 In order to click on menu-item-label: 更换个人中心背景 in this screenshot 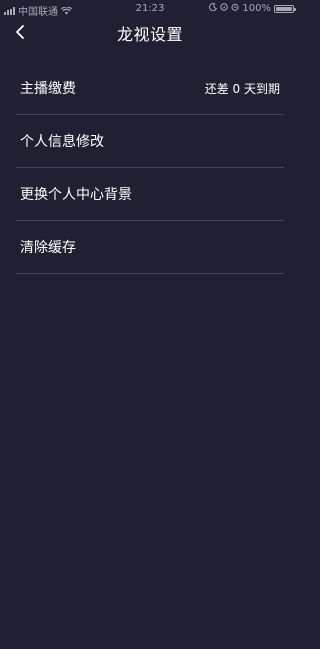, I will do `click(76, 195)`.